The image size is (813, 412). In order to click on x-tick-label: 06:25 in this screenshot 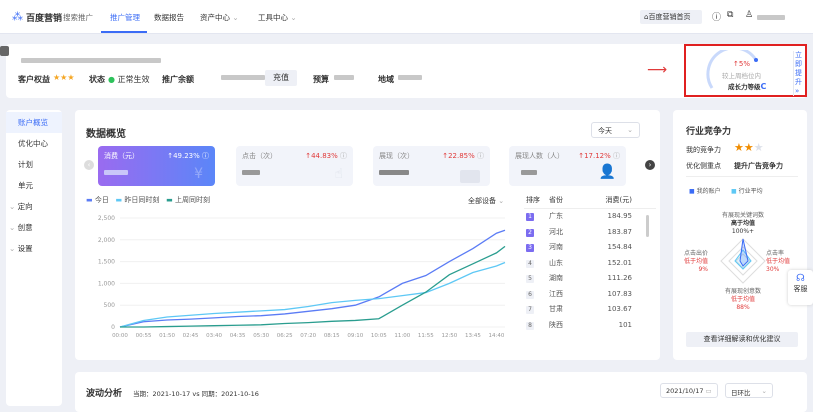, I will do `click(285, 336)`.